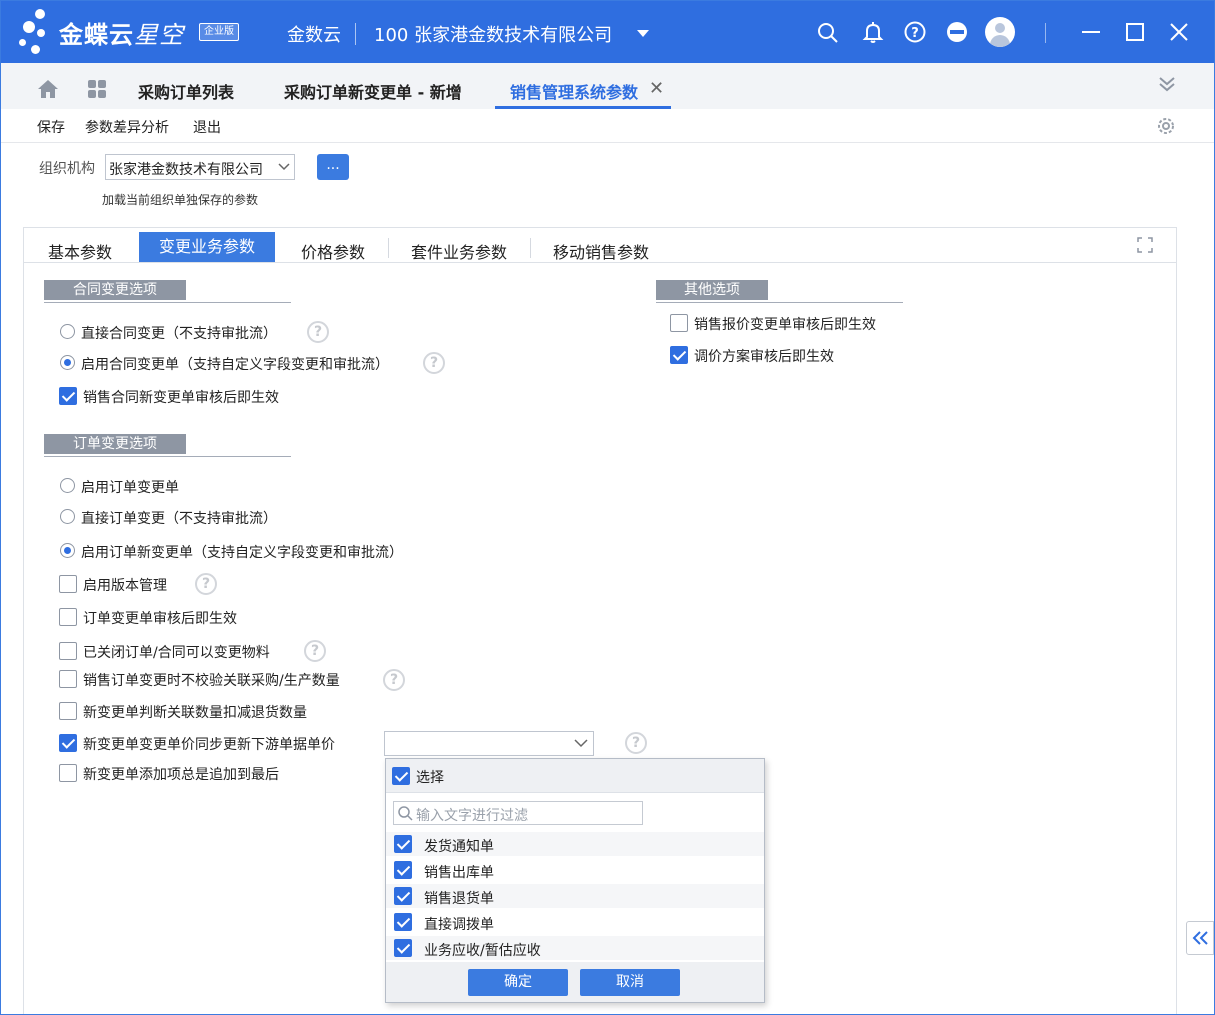 This screenshot has width=1215, height=1015. I want to click on section-title: 合同变更选项, so click(115, 290).